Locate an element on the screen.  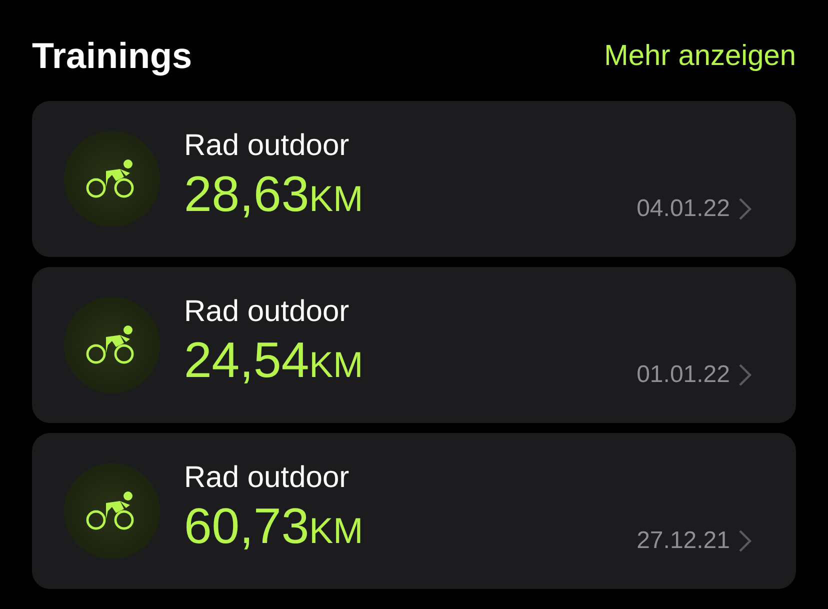
distance-value: 28,63KM is located at coordinates (274, 194).